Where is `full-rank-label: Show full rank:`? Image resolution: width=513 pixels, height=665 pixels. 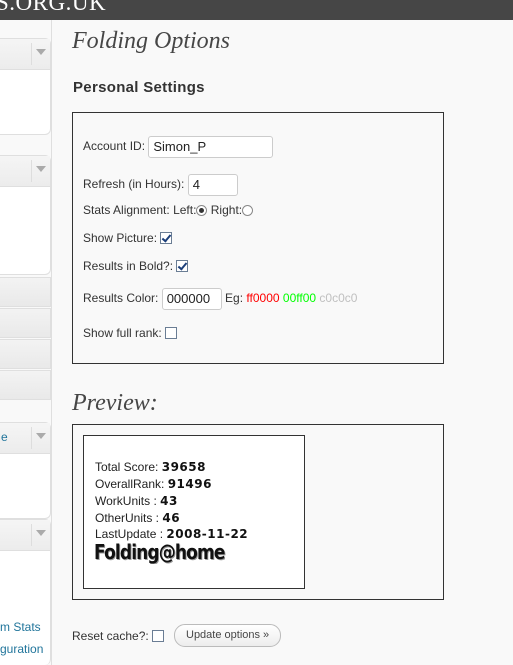 full-rank-label: Show full rank: is located at coordinates (122, 333).